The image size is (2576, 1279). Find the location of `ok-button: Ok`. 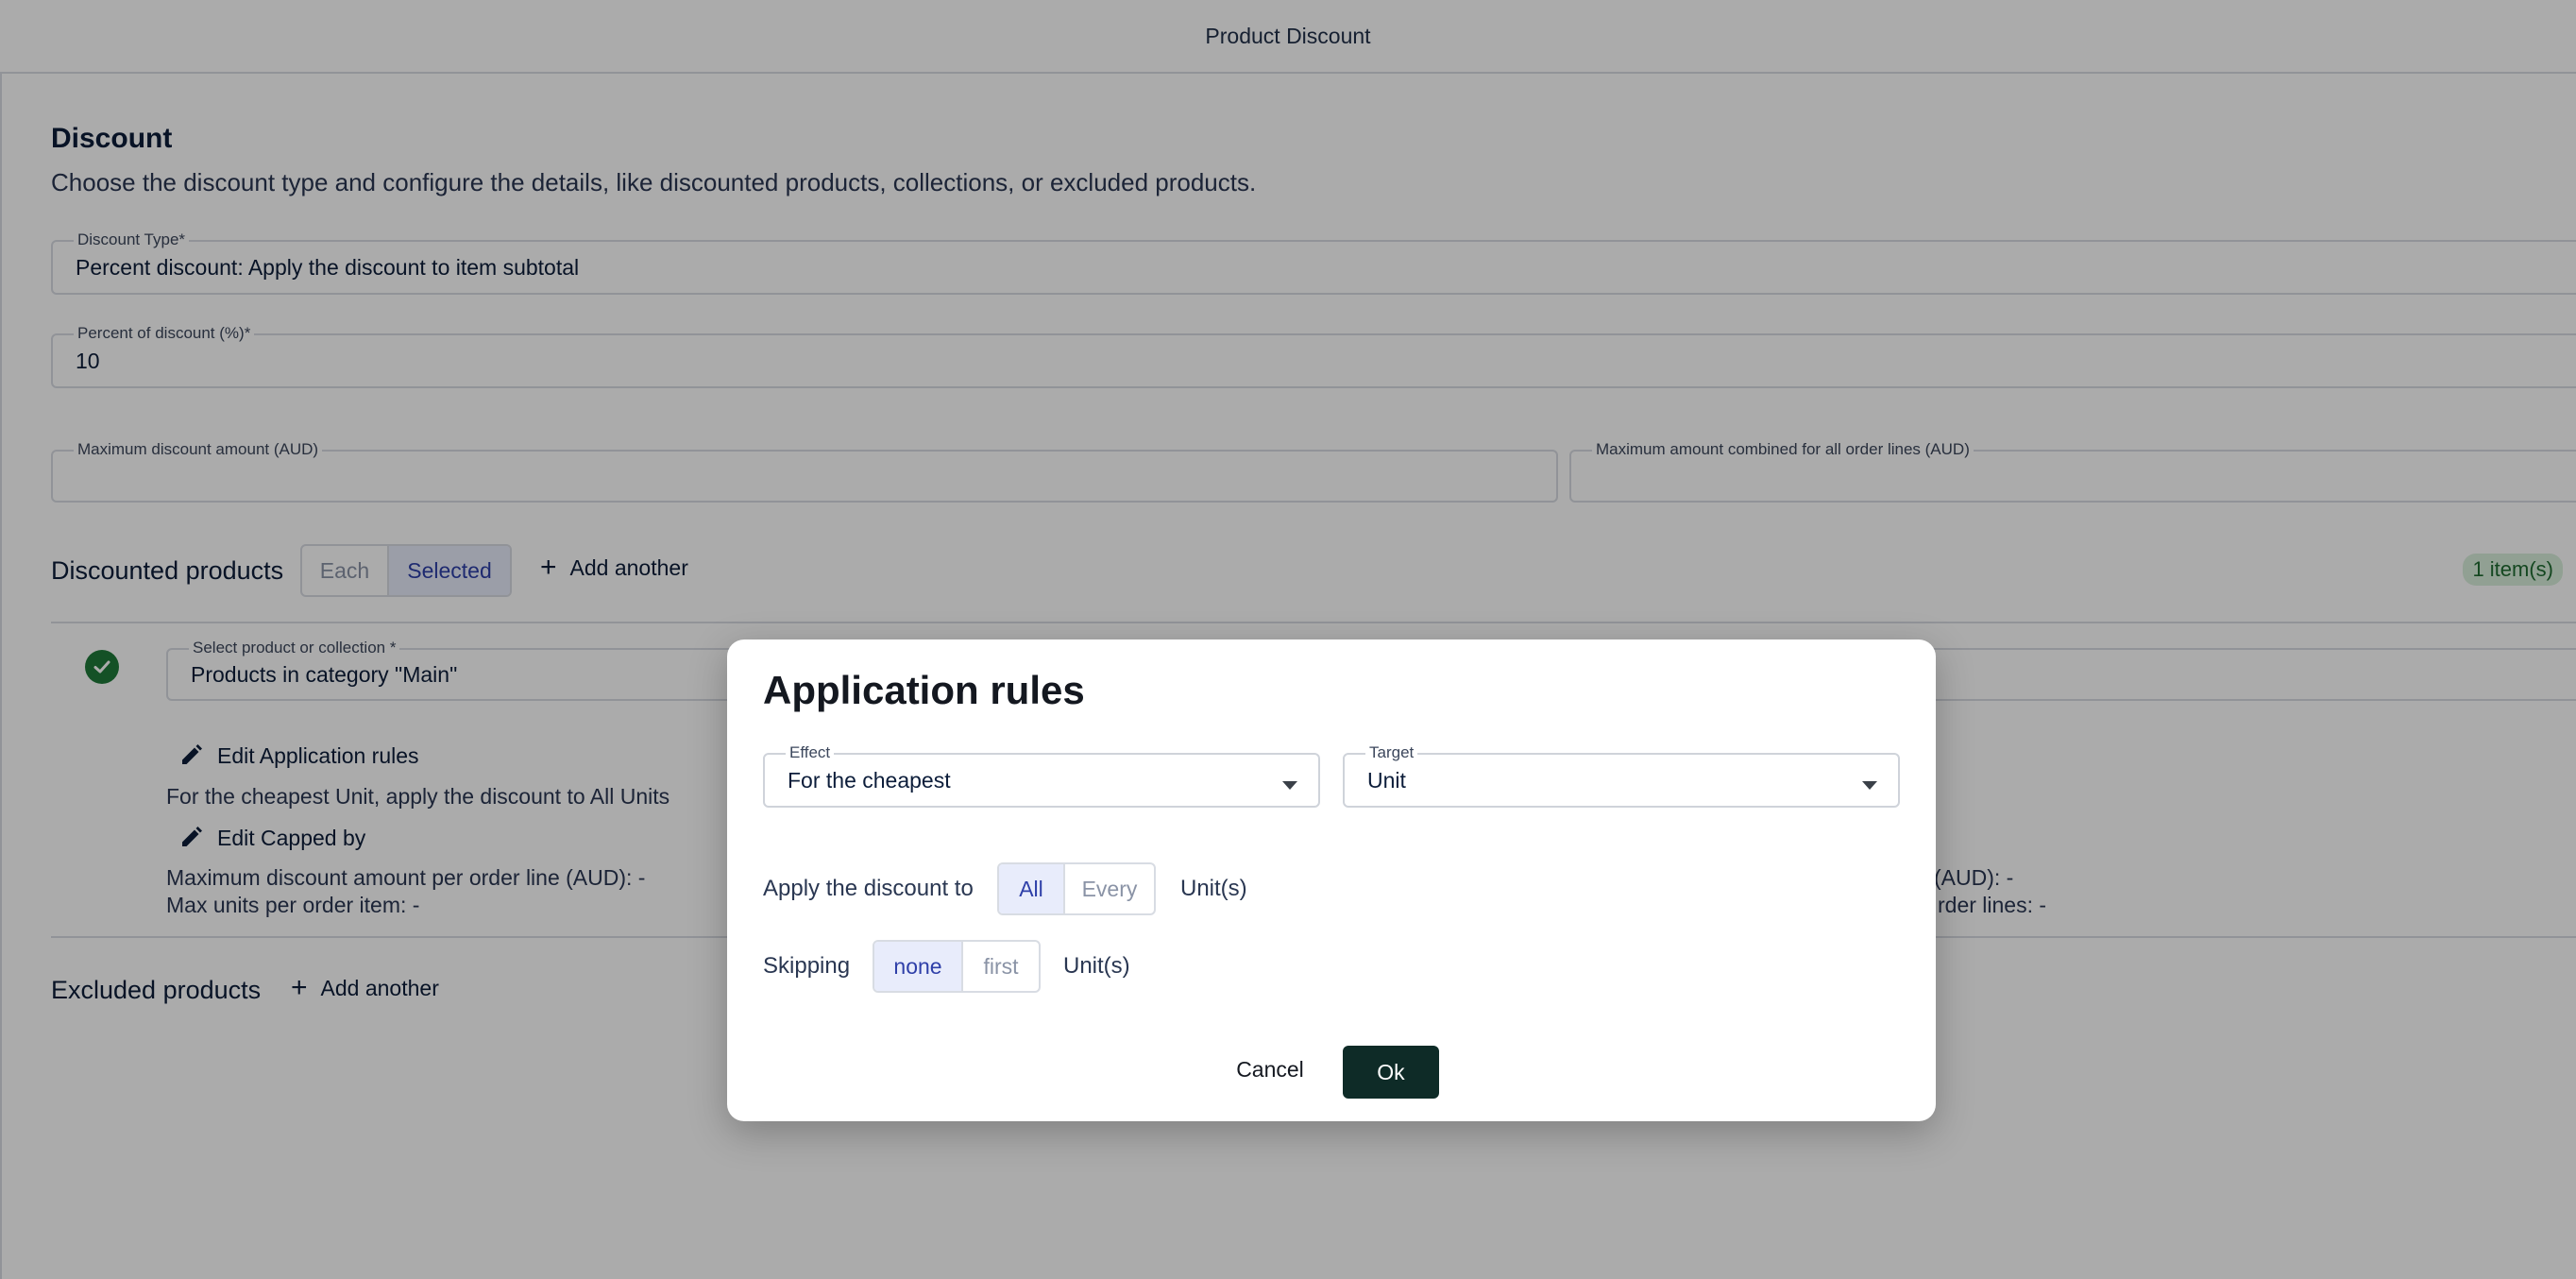

ok-button: Ok is located at coordinates (1391, 1072).